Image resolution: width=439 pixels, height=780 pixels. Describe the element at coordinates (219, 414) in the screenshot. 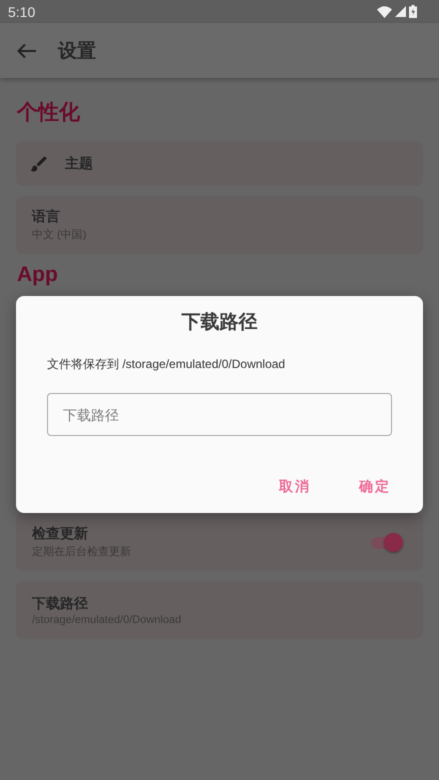

I see `input-field: 下载路径` at that location.